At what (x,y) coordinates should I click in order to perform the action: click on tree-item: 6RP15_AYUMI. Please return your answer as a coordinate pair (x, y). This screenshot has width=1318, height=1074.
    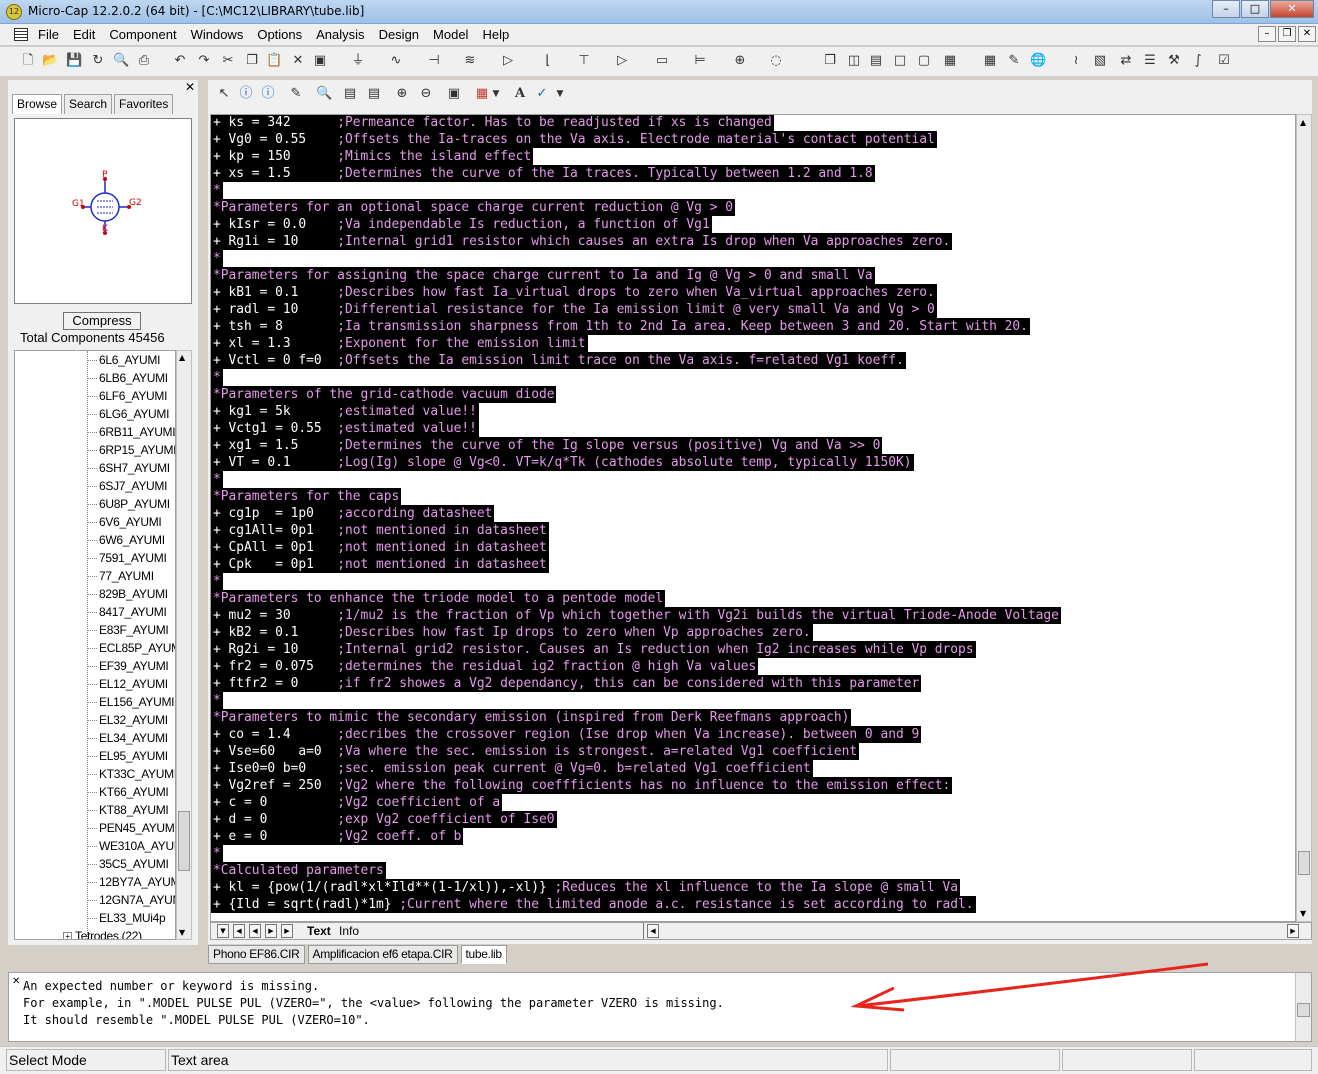
    Looking at the image, I should click on (131, 450).